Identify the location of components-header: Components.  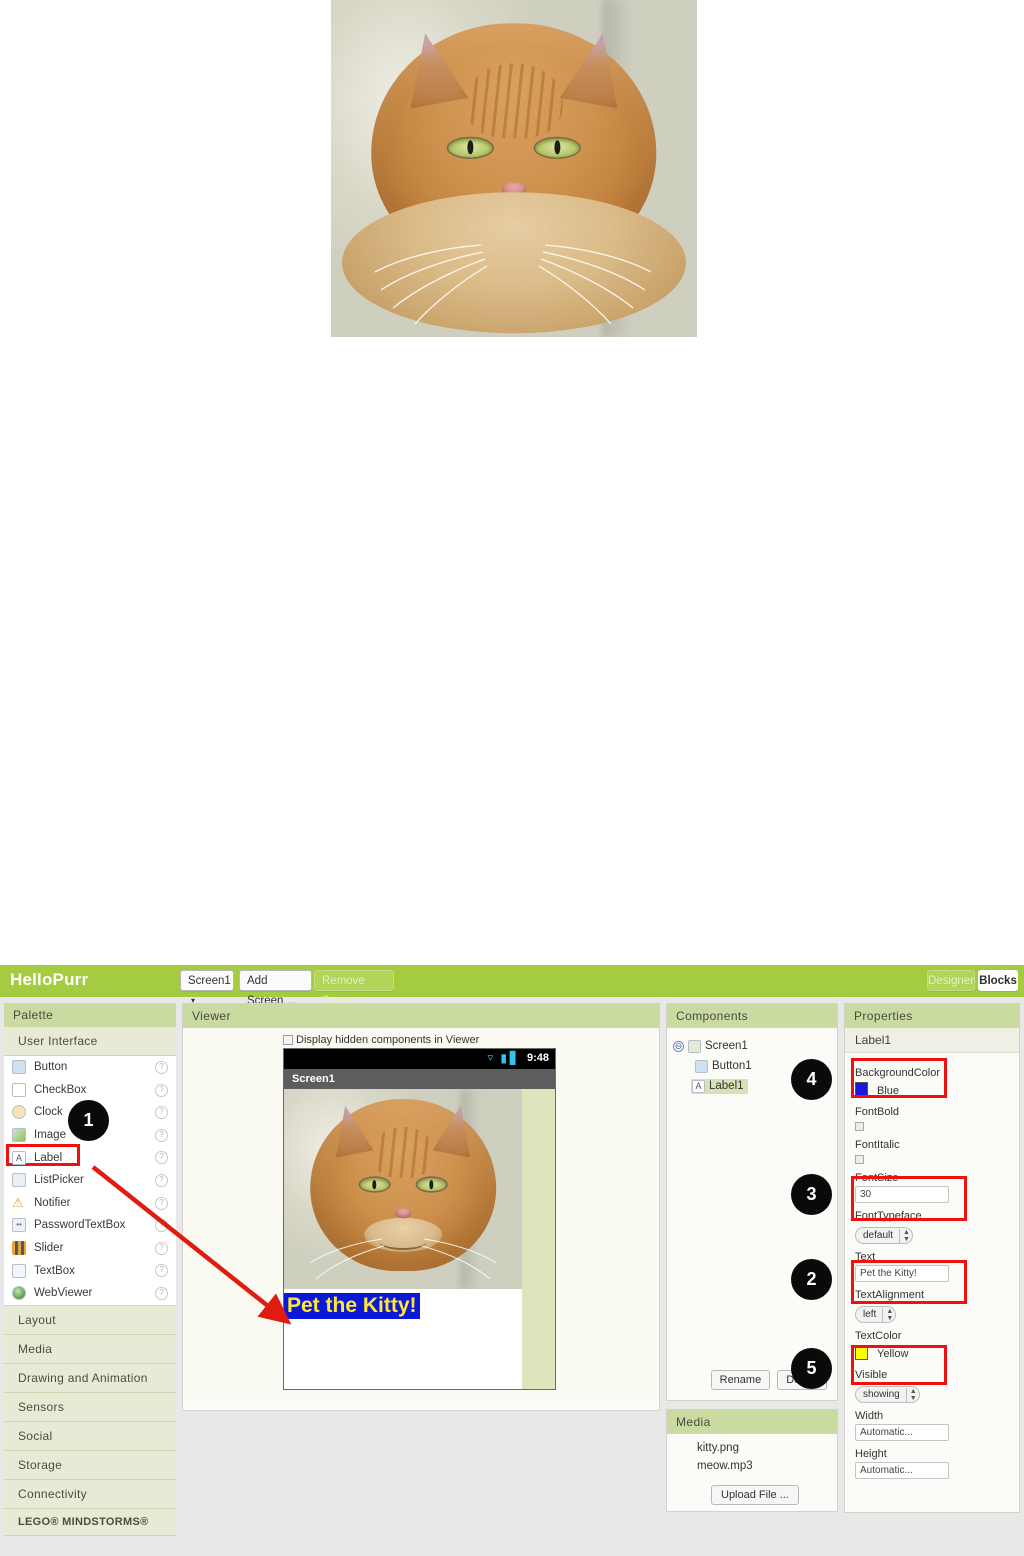
(752, 1016).